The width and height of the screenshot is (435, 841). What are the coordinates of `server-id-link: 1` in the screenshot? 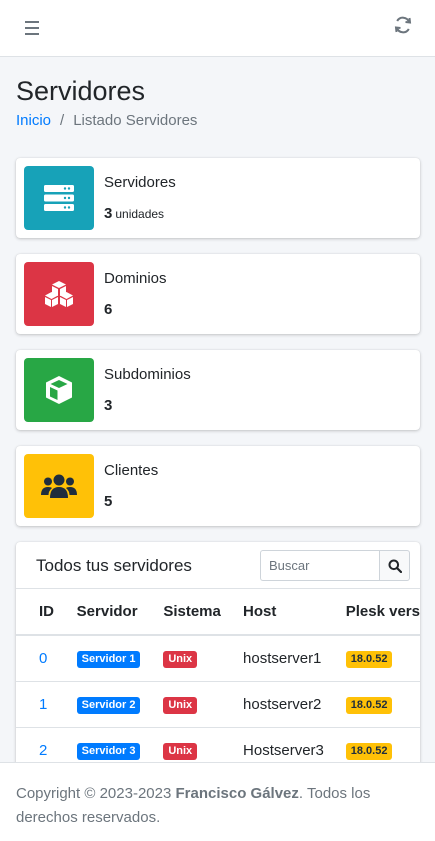 It's located at (43, 704).